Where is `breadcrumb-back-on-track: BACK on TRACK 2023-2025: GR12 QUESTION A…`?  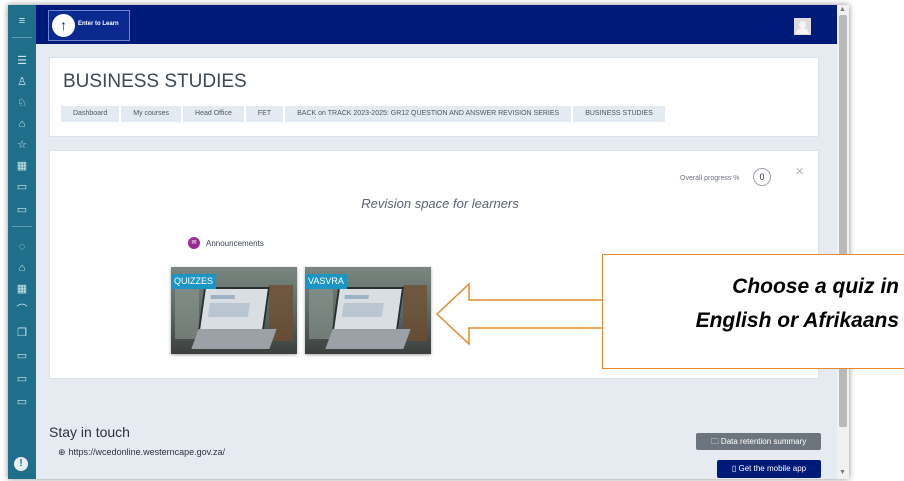 breadcrumb-back-on-track: BACK on TRACK 2023-2025: GR12 QUESTION A… is located at coordinates (428, 114).